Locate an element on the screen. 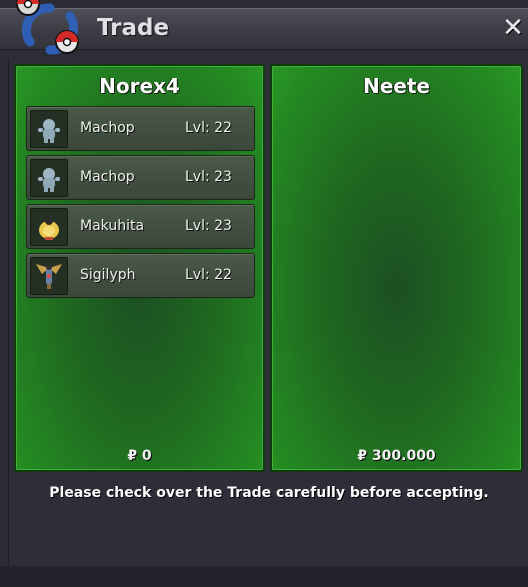  pokemon-name: Sigilyph is located at coordinates (108, 275).